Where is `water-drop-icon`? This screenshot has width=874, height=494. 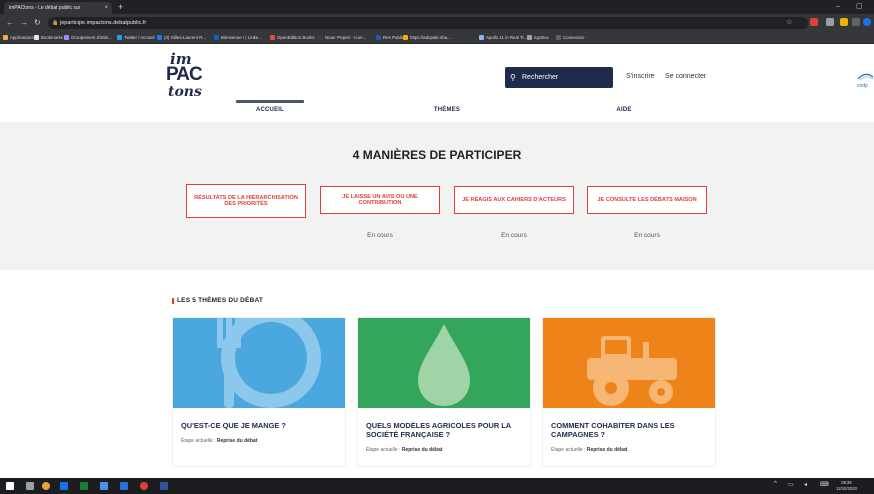
water-drop-icon is located at coordinates (444, 363).